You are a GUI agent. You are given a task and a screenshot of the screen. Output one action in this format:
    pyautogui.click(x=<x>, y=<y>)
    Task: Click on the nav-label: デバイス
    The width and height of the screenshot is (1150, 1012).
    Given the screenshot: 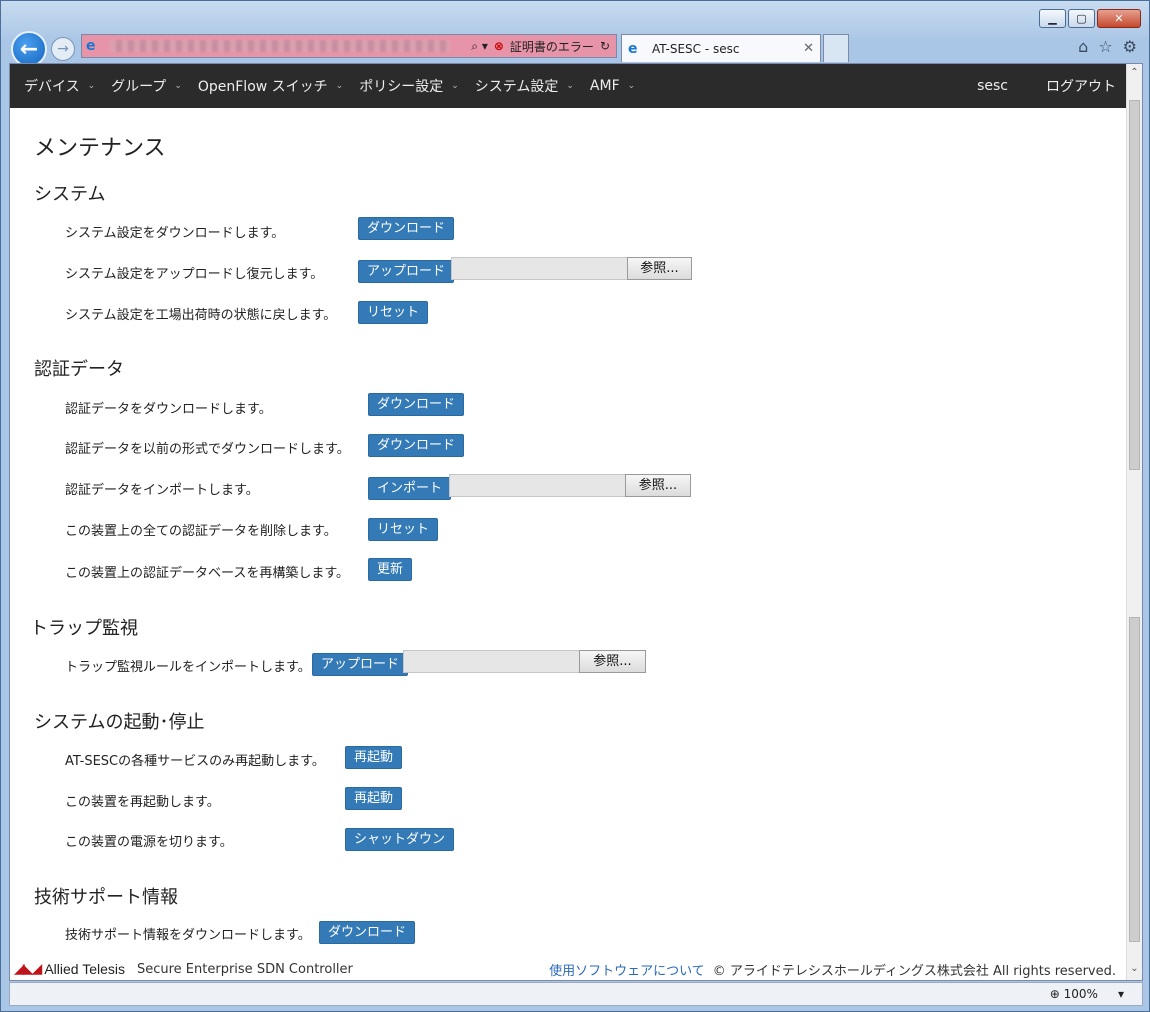 What is the action you would take?
    pyautogui.click(x=52, y=87)
    